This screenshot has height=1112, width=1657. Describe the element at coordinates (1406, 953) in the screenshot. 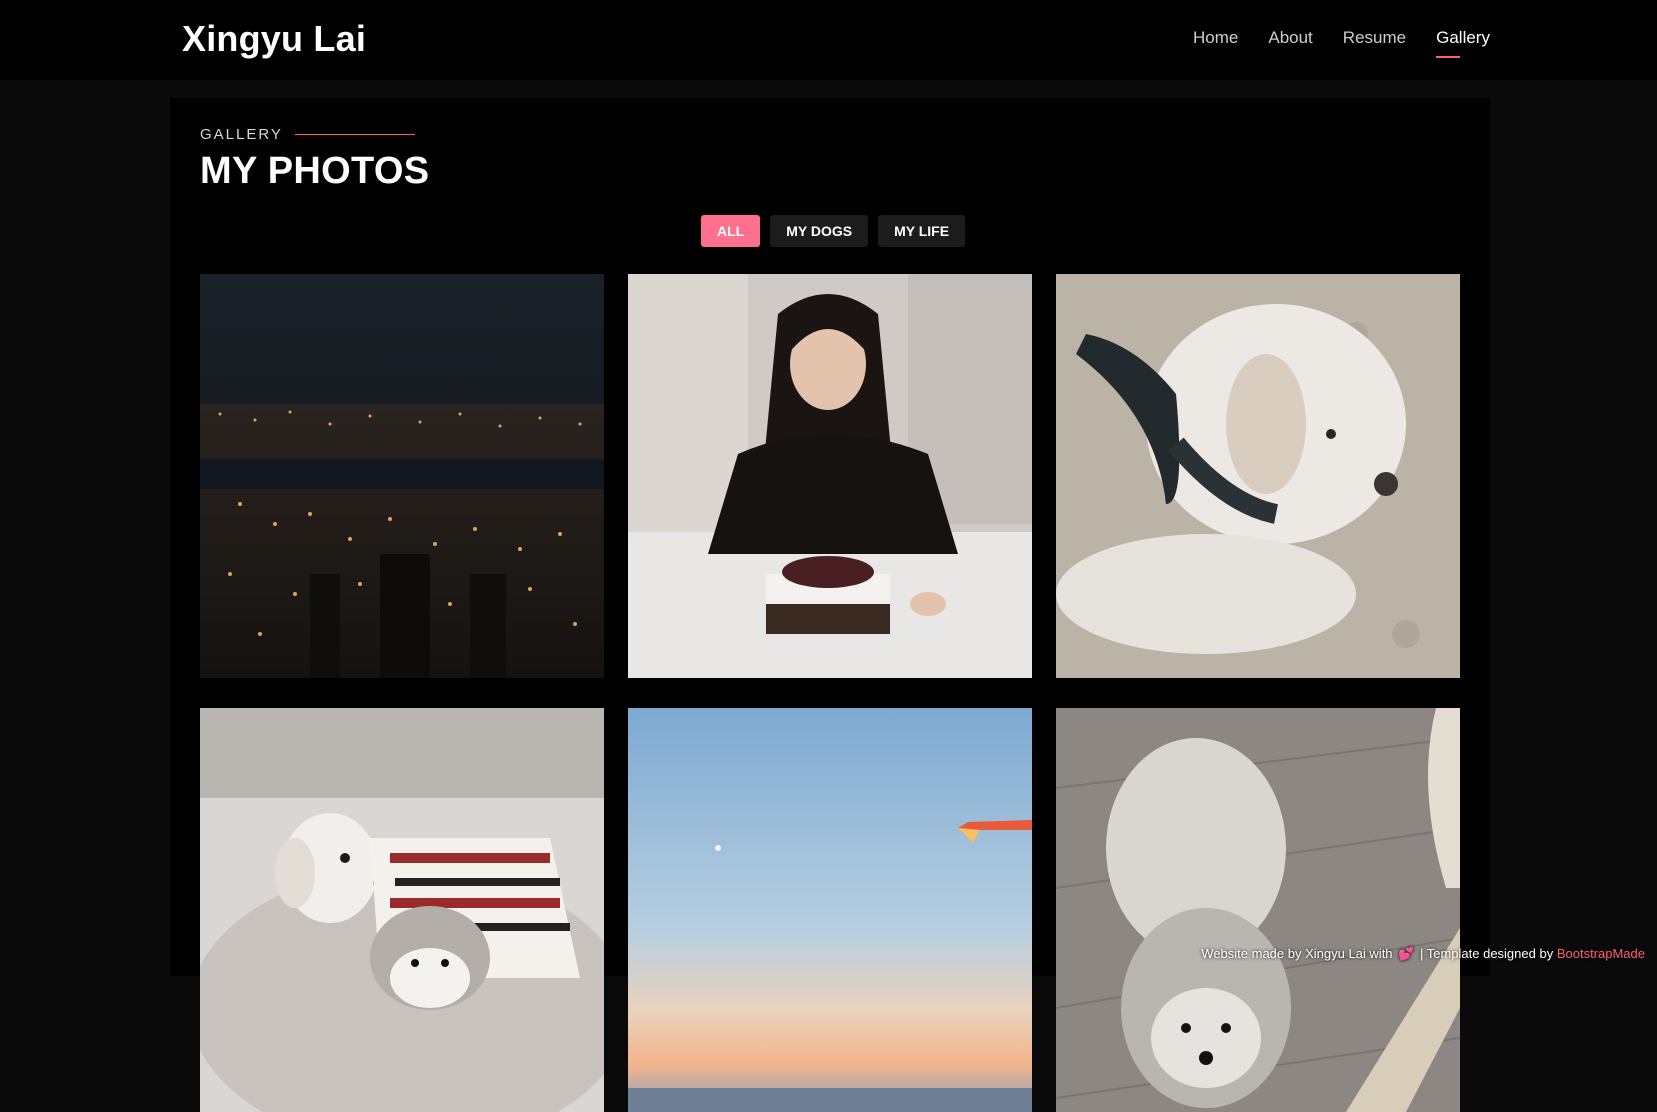

I see `heart-icon: 💕` at that location.